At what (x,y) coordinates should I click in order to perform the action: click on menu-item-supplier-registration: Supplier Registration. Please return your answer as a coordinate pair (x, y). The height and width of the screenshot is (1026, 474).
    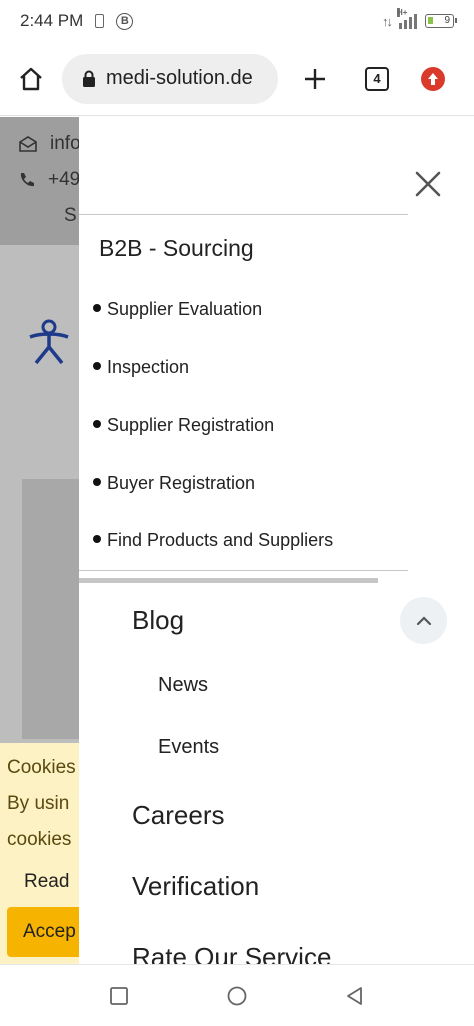
    Looking at the image, I should click on (183, 425).